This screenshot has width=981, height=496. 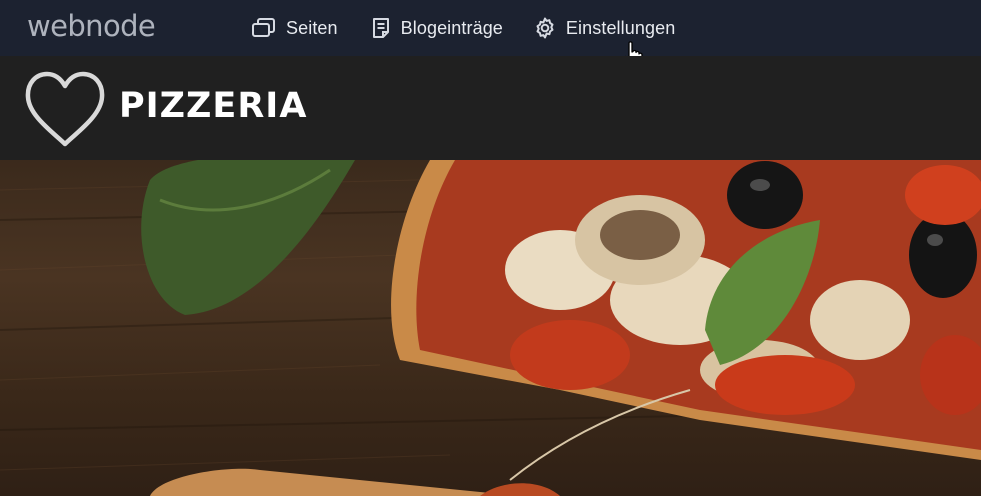 I want to click on nav-label-settings: Einstellungen, so click(x=620, y=27).